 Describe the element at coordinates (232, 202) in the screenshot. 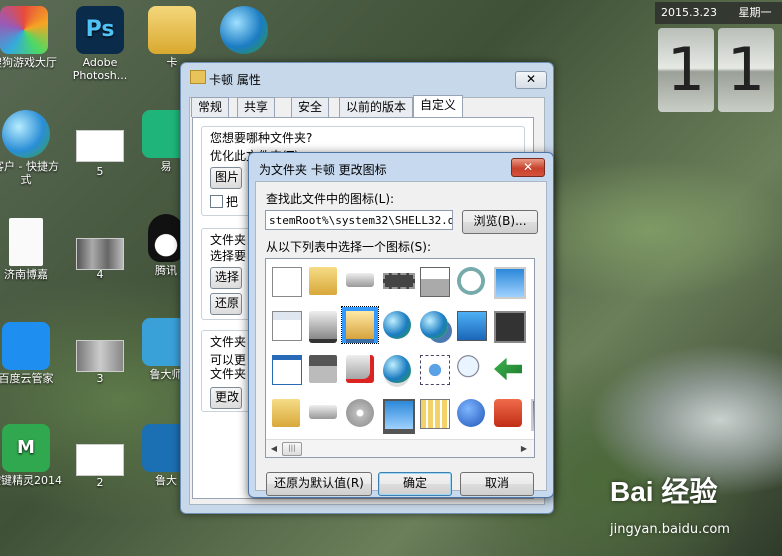

I see `checkbox-label: 把` at that location.